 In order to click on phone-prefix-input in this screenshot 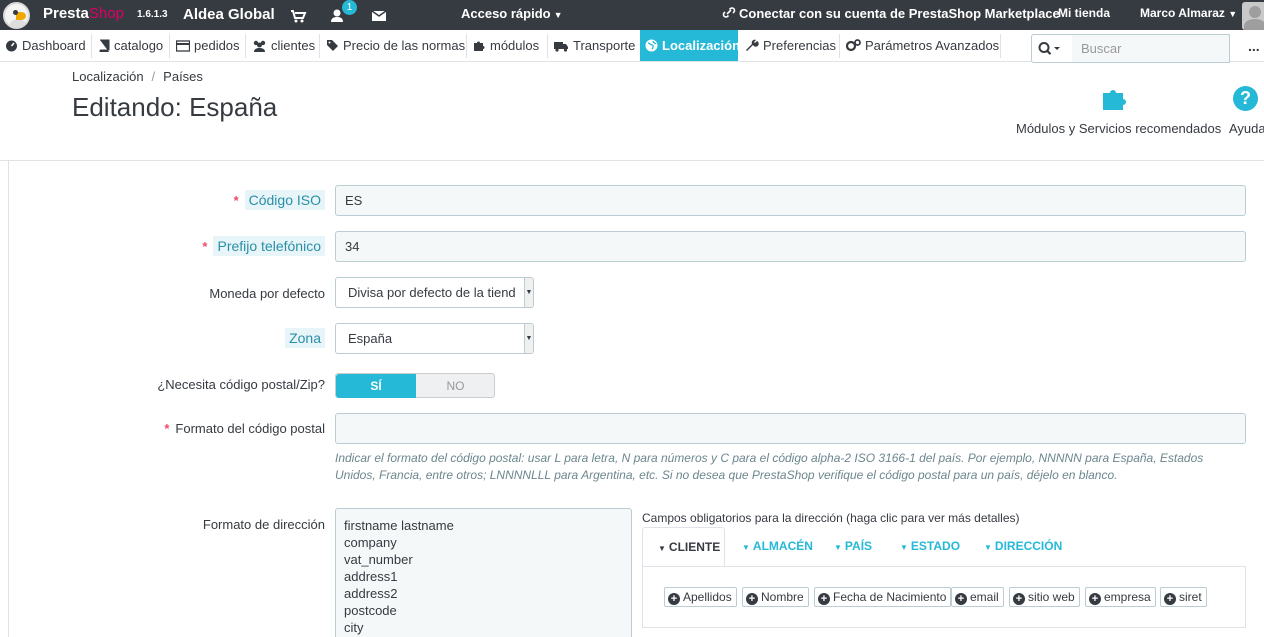, I will do `click(790, 246)`.